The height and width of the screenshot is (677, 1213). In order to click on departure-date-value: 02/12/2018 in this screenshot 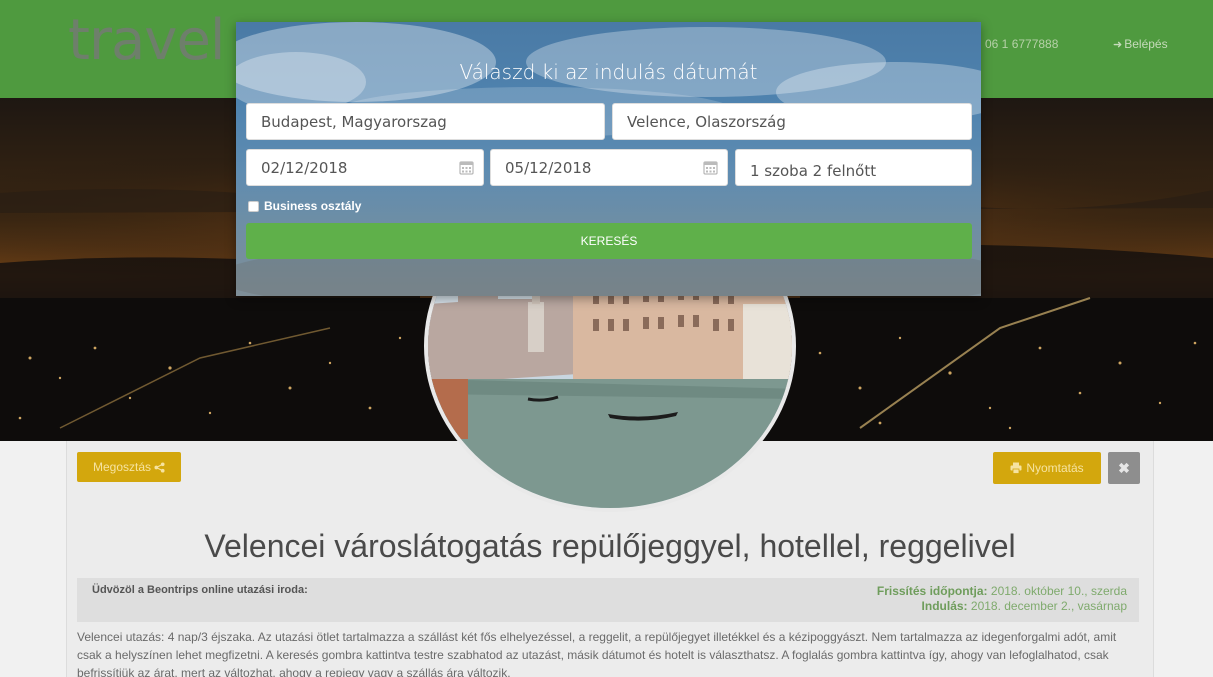, I will do `click(304, 167)`.